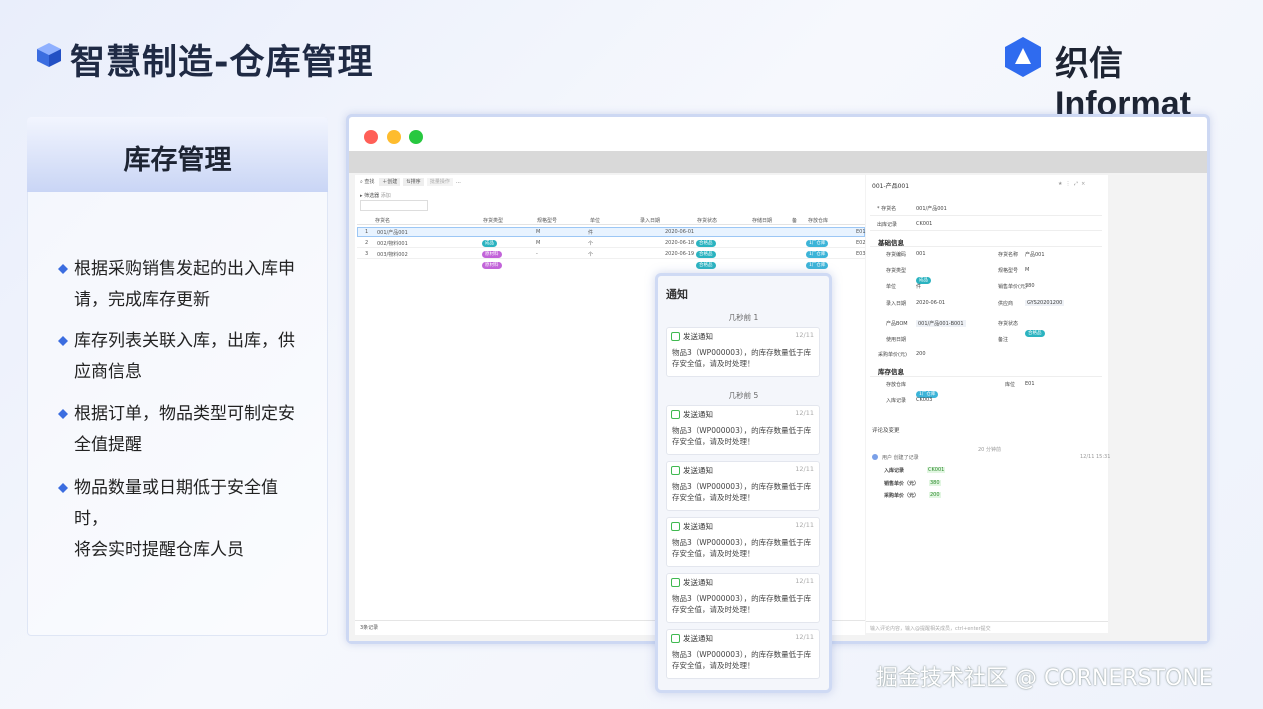  I want to click on cell-name: 003/物料002, so click(392, 255).